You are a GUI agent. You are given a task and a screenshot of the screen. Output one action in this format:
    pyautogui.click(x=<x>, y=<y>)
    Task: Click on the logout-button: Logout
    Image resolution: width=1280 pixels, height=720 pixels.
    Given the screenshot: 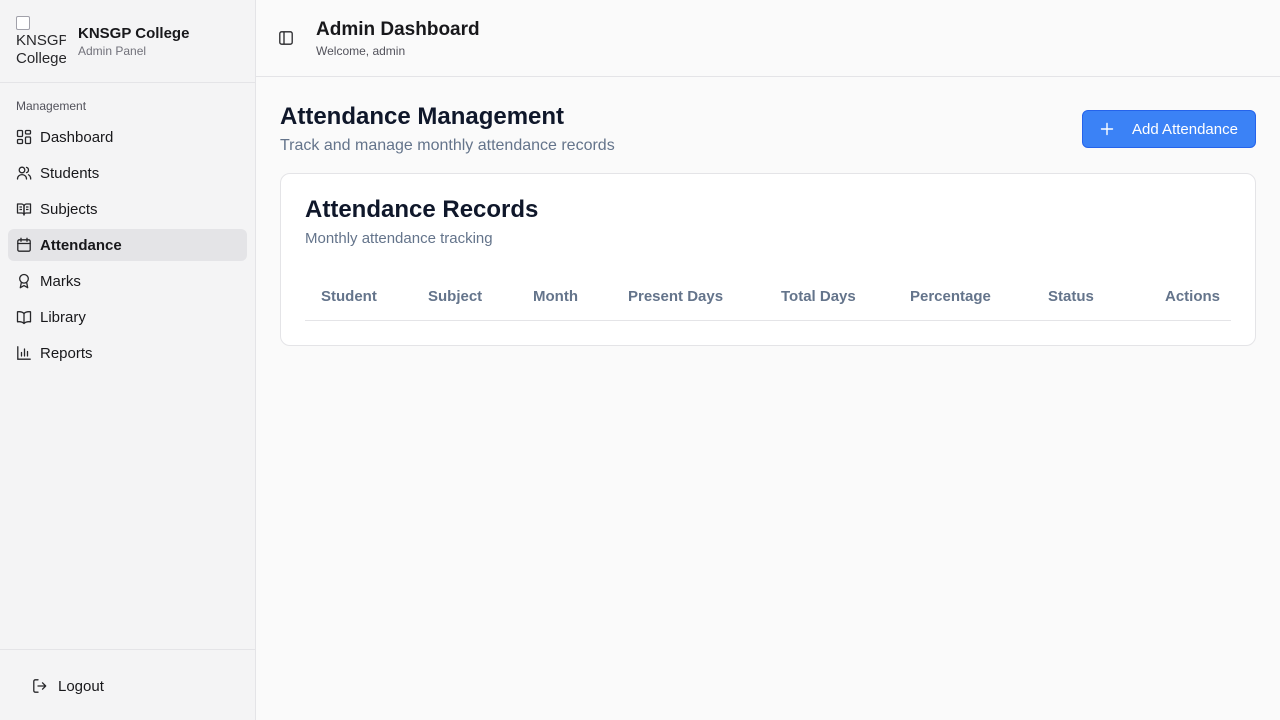 What is the action you would take?
    pyautogui.click(x=68, y=686)
    